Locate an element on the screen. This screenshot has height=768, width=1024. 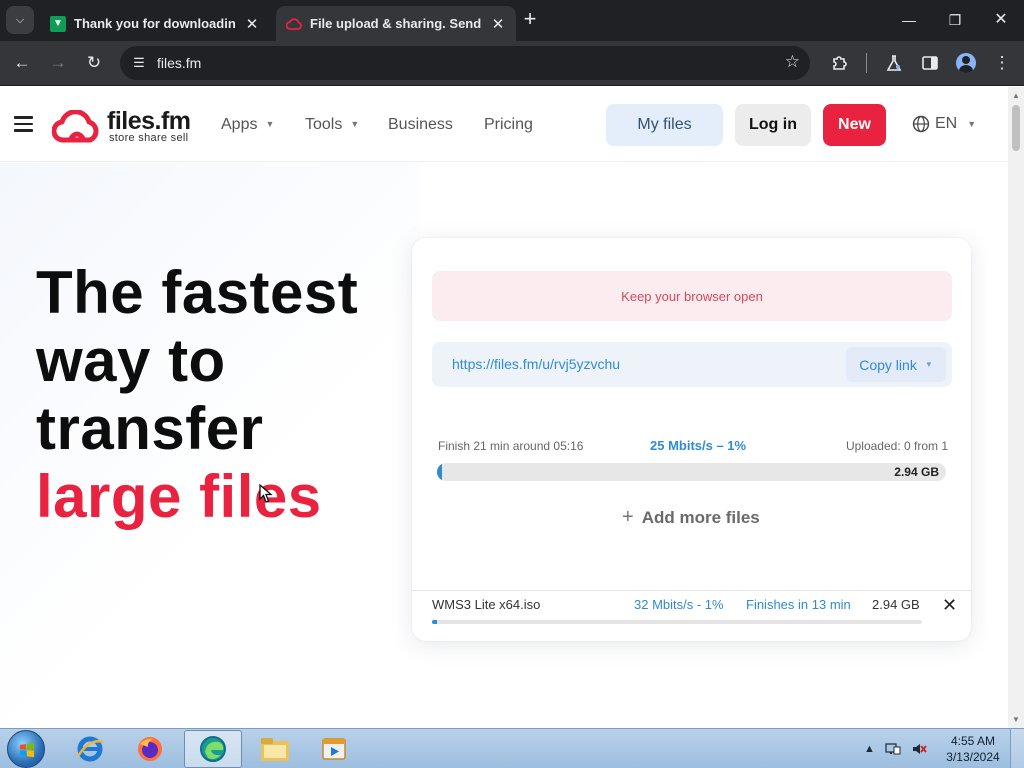
hero-heading: The fastest way to transfer large files is located at coordinates (197, 395).